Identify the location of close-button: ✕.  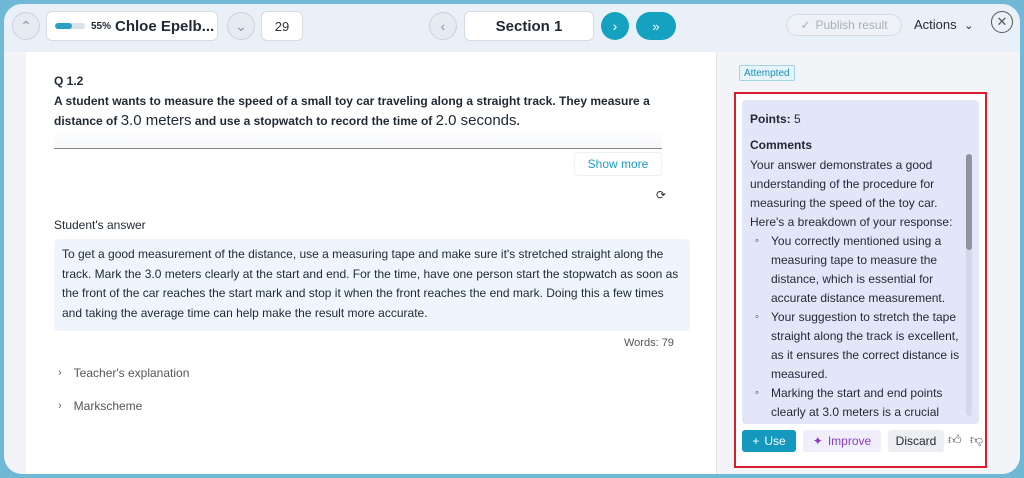
(1002, 22).